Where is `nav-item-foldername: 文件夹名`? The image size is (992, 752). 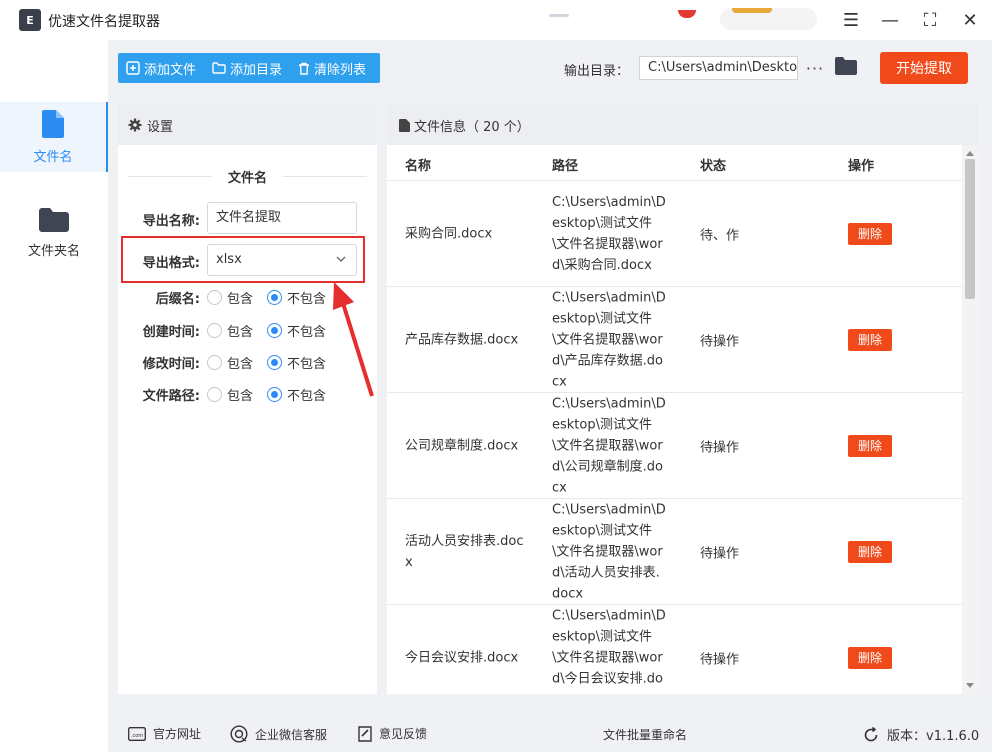
nav-item-foldername: 文件夹名 is located at coordinates (54, 233).